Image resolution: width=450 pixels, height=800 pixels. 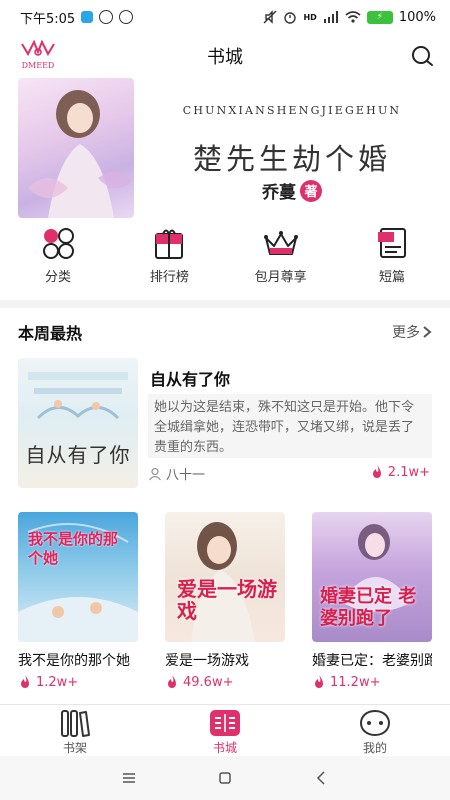 What do you see at coordinates (78, 423) in the screenshot?
I see `featured-book-cover: 自从有了你` at bounding box center [78, 423].